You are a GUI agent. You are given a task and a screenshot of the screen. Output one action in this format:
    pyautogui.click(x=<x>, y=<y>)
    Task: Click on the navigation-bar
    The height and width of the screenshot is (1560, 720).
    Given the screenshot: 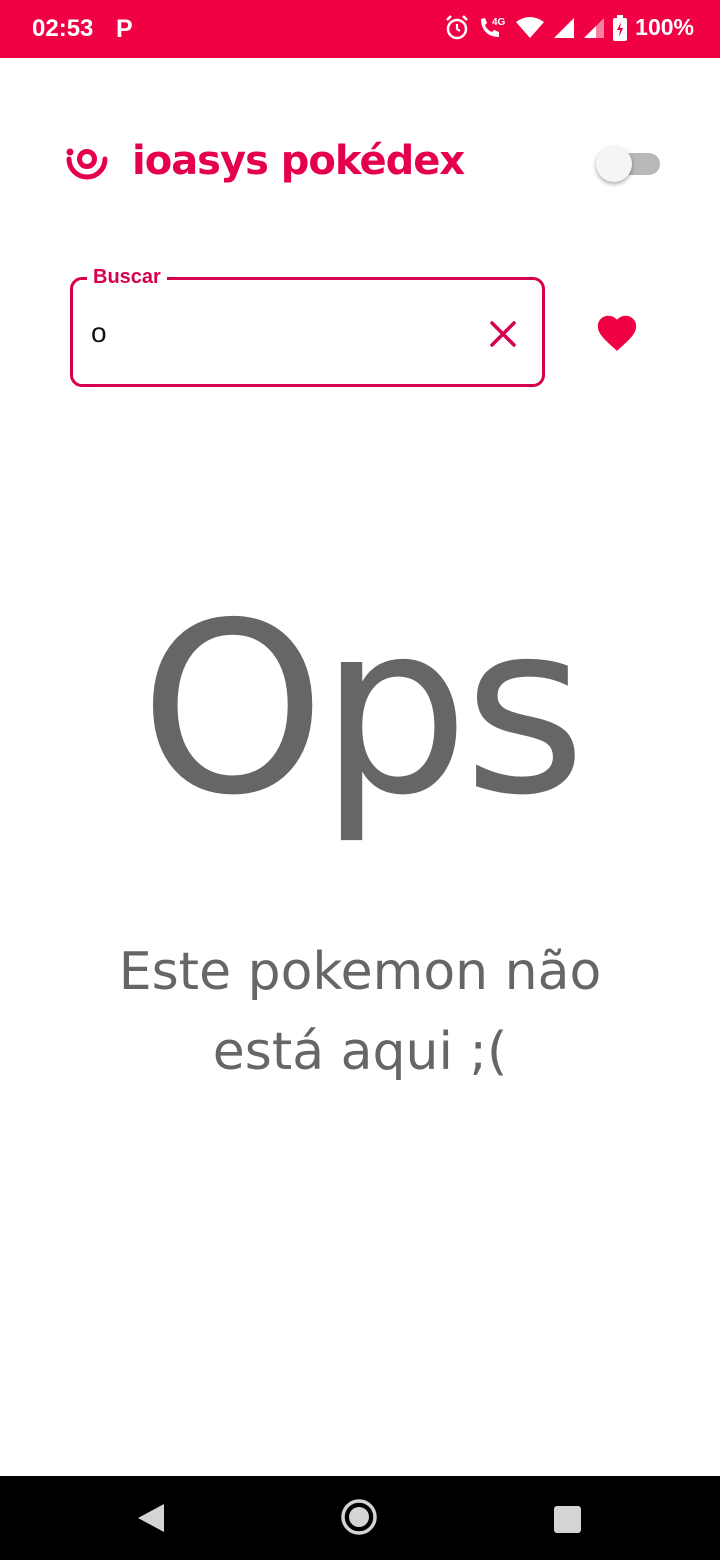 What is the action you would take?
    pyautogui.click(x=360, y=1518)
    